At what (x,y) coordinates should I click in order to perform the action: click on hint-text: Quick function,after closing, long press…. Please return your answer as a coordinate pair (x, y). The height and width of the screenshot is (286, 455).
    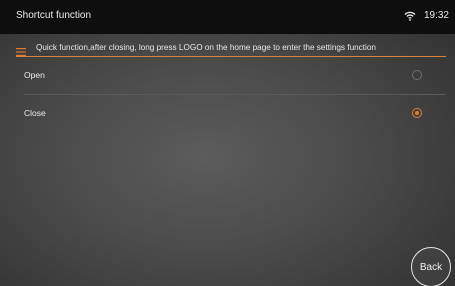
    Looking at the image, I should click on (206, 47).